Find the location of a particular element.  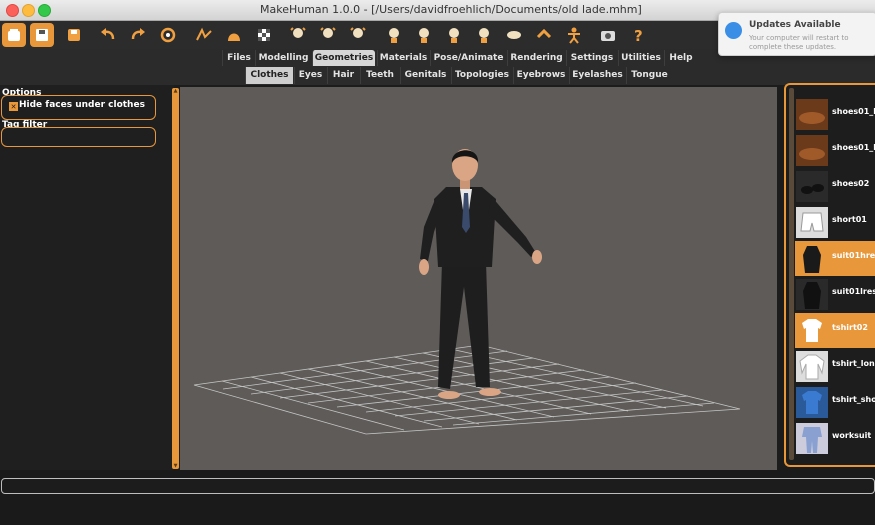

redo-icon is located at coordinates (138, 35).